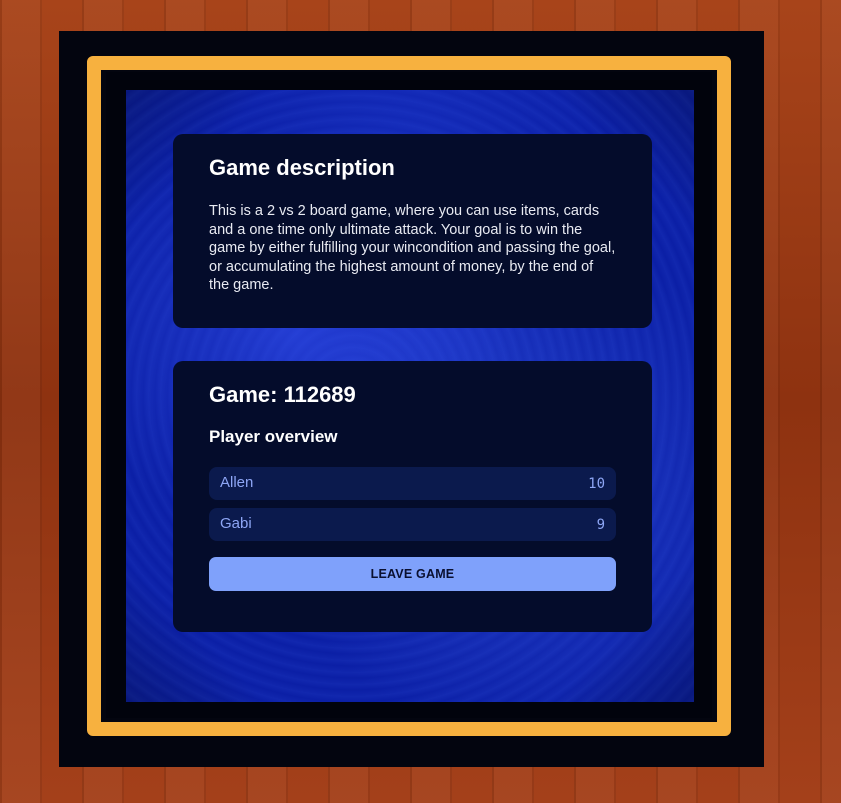  I want to click on player-list: Allen 10 Gabi 9, so click(412, 504).